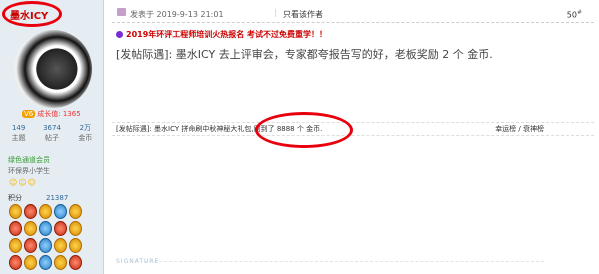  Describe the element at coordinates (519, 129) in the screenshot. I see `reward-links: 幸运榜 / 衰神榜` at that location.